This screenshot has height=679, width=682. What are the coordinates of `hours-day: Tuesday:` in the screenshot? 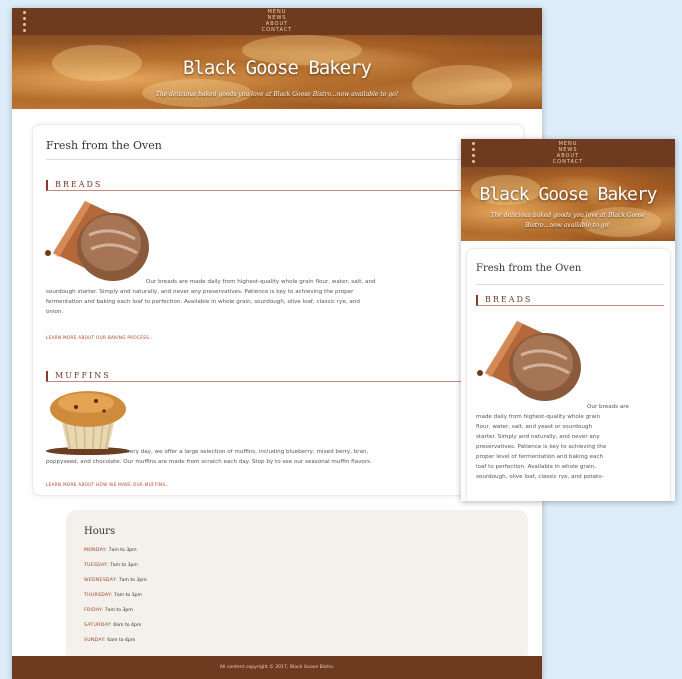 It's located at (96, 565).